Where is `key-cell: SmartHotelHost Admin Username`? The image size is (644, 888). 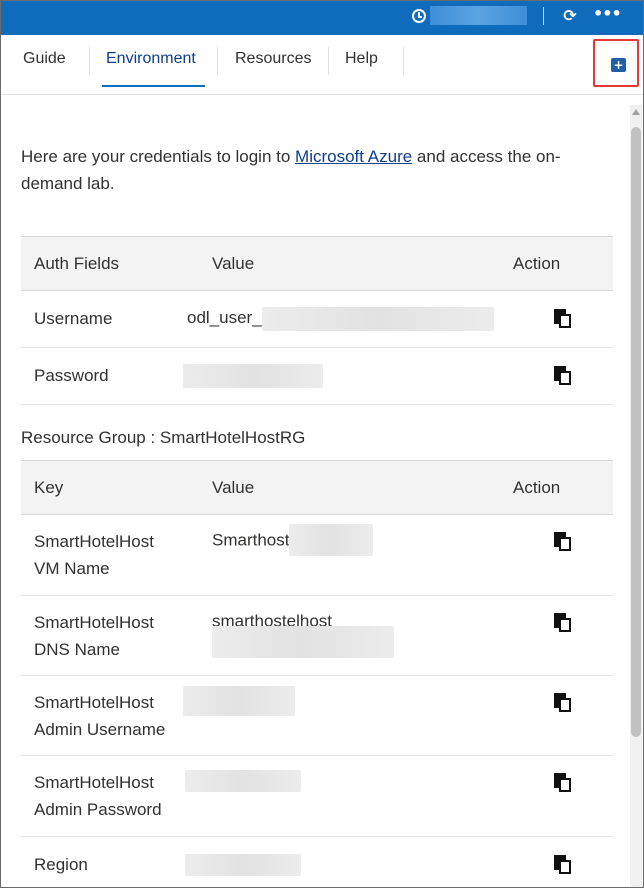 key-cell: SmartHotelHost Admin Username is located at coordinates (110, 715).